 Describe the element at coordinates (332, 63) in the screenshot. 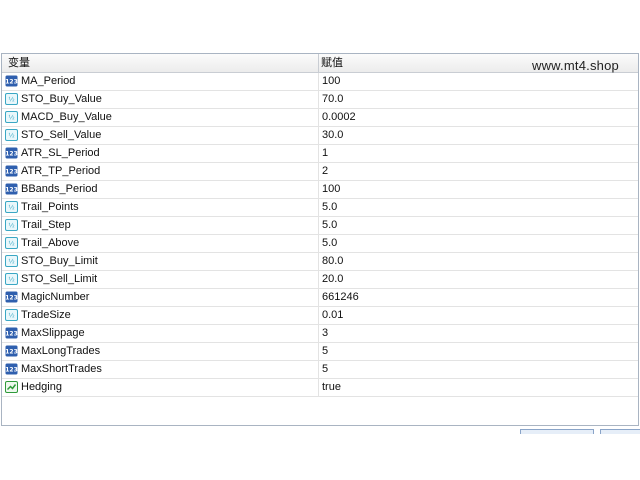

I see `value-column-header: 赋值` at that location.